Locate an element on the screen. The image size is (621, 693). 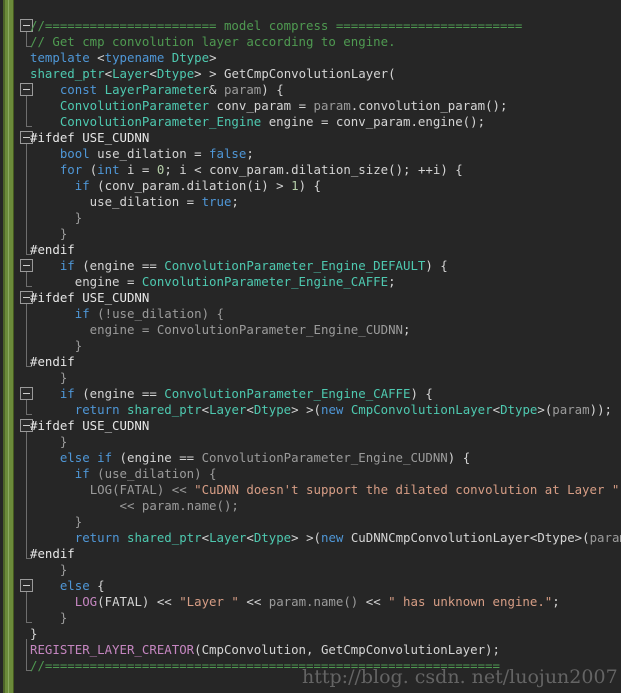
code-token: new is located at coordinates (336, 409).